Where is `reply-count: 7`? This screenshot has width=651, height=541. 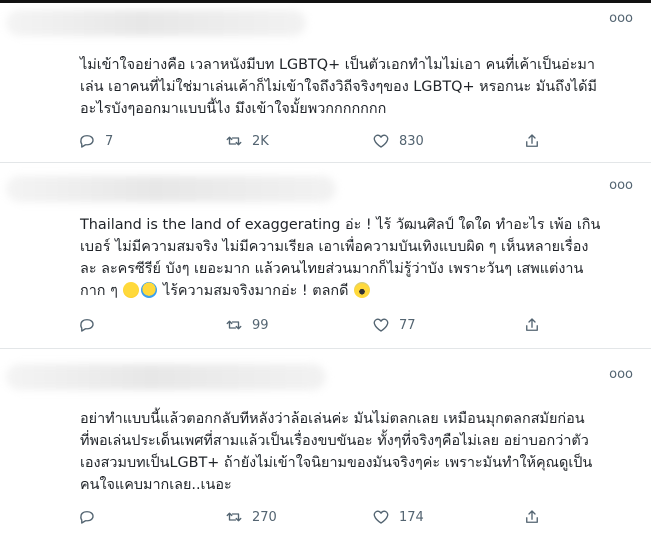
reply-count: 7 is located at coordinates (109, 141).